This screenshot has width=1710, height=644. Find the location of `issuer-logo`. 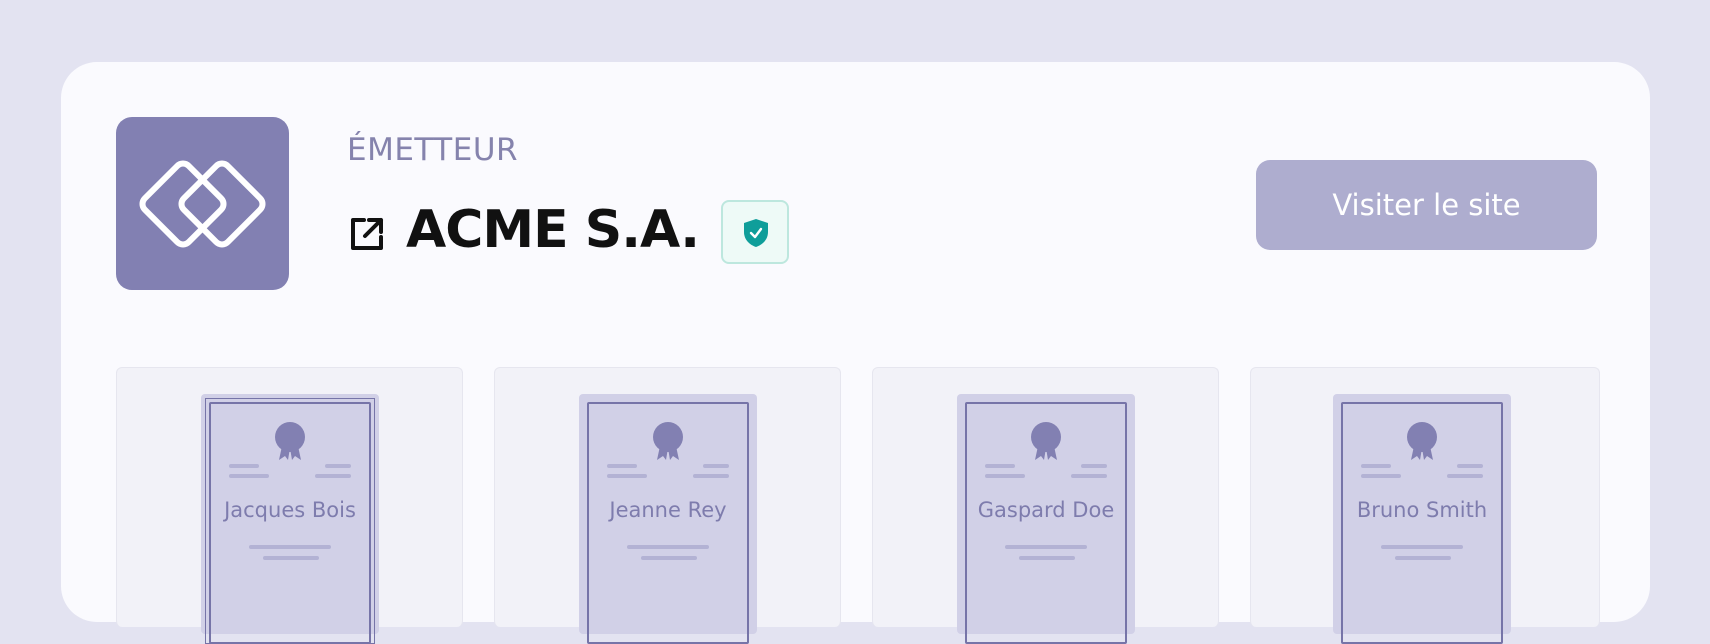

issuer-logo is located at coordinates (202, 203).